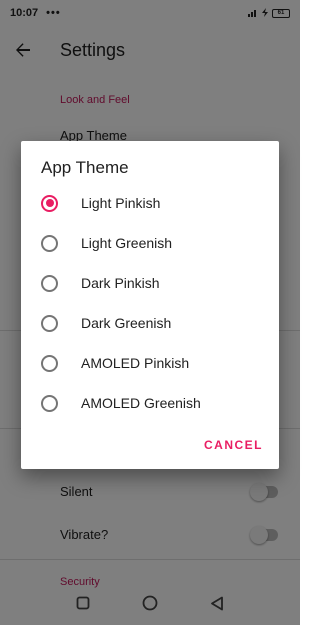 The width and height of the screenshot is (320, 625). Describe the element at coordinates (135, 363) in the screenshot. I see `option-label: AMOLED Pinkish` at that location.